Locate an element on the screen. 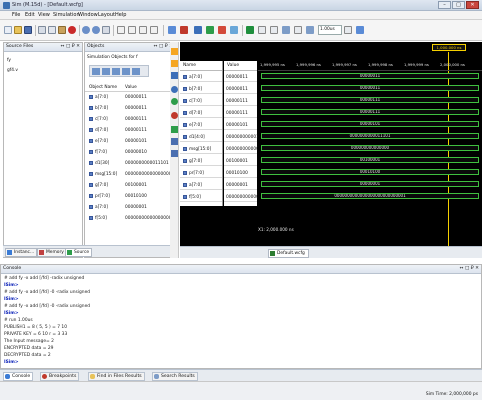  restart-icon is located at coordinates (184, 30).